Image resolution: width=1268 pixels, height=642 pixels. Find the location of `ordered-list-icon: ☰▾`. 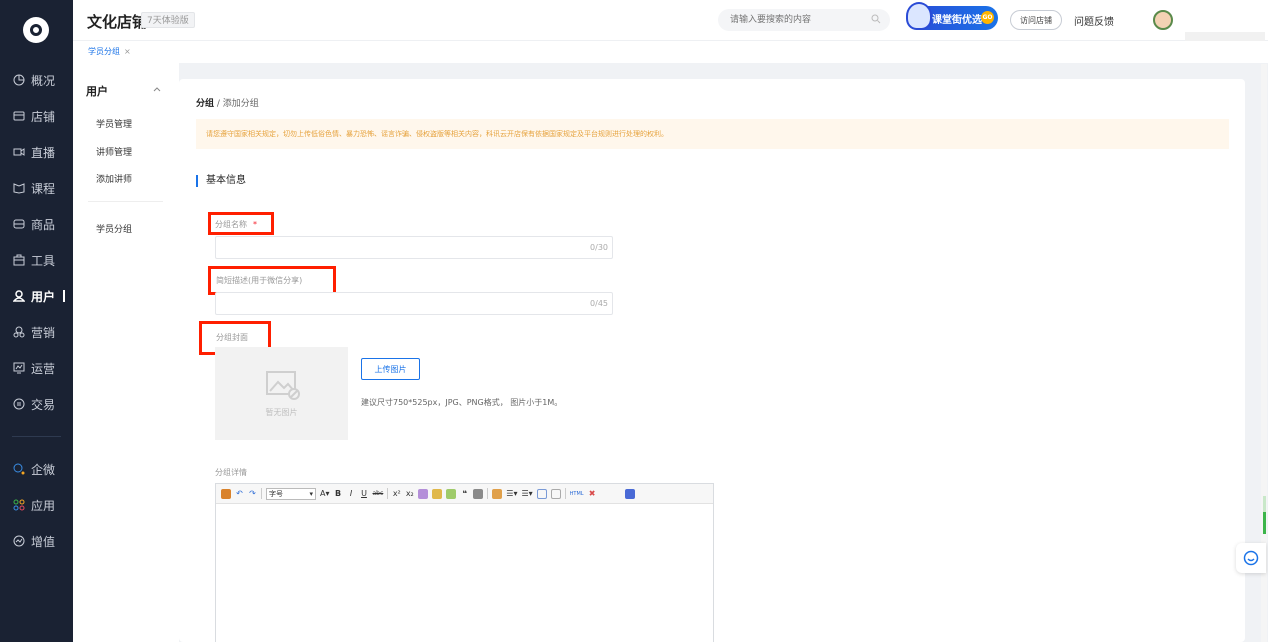

ordered-list-icon: ☰▾ is located at coordinates (511, 493).